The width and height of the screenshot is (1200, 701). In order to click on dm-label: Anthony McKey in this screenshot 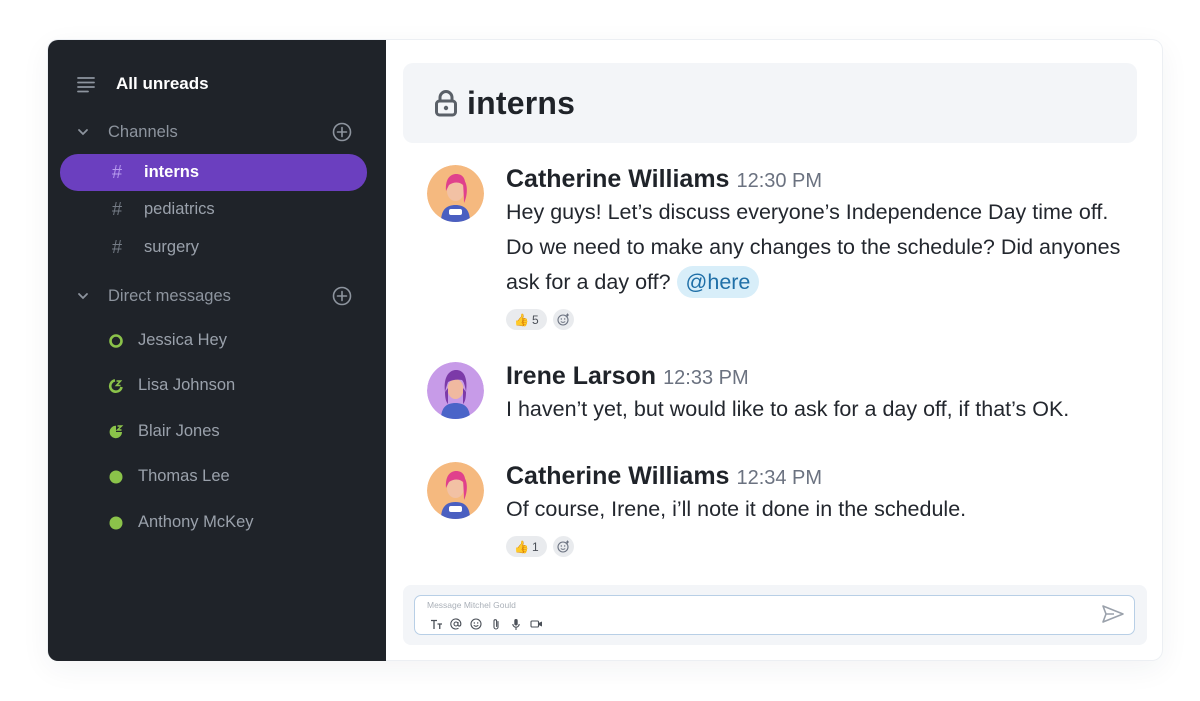, I will do `click(196, 522)`.